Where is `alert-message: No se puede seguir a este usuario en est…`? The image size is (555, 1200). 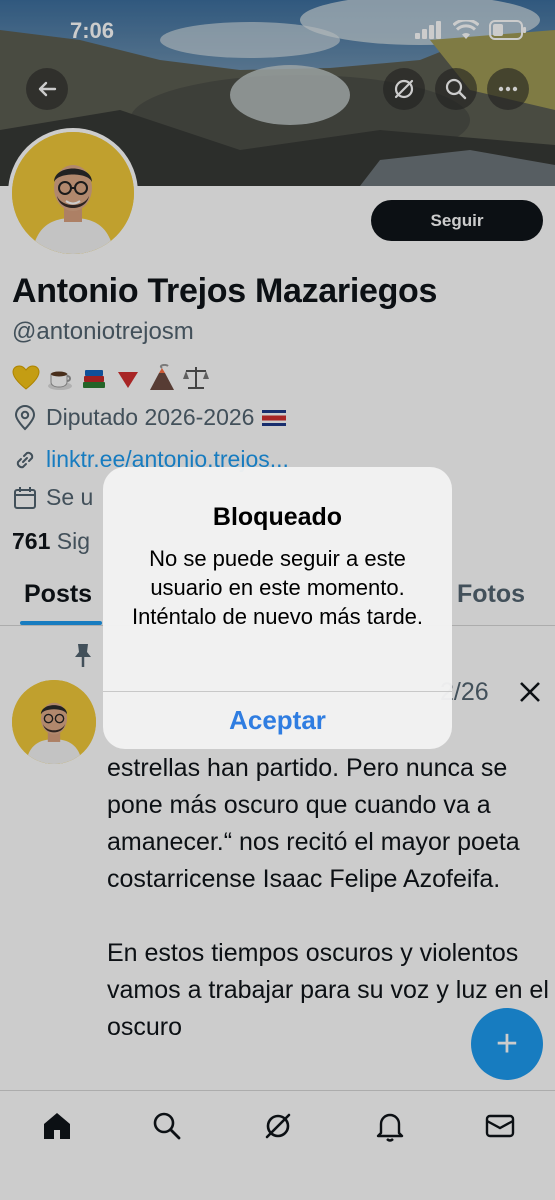 alert-message: No se puede seguir a este usuario en est… is located at coordinates (277, 587).